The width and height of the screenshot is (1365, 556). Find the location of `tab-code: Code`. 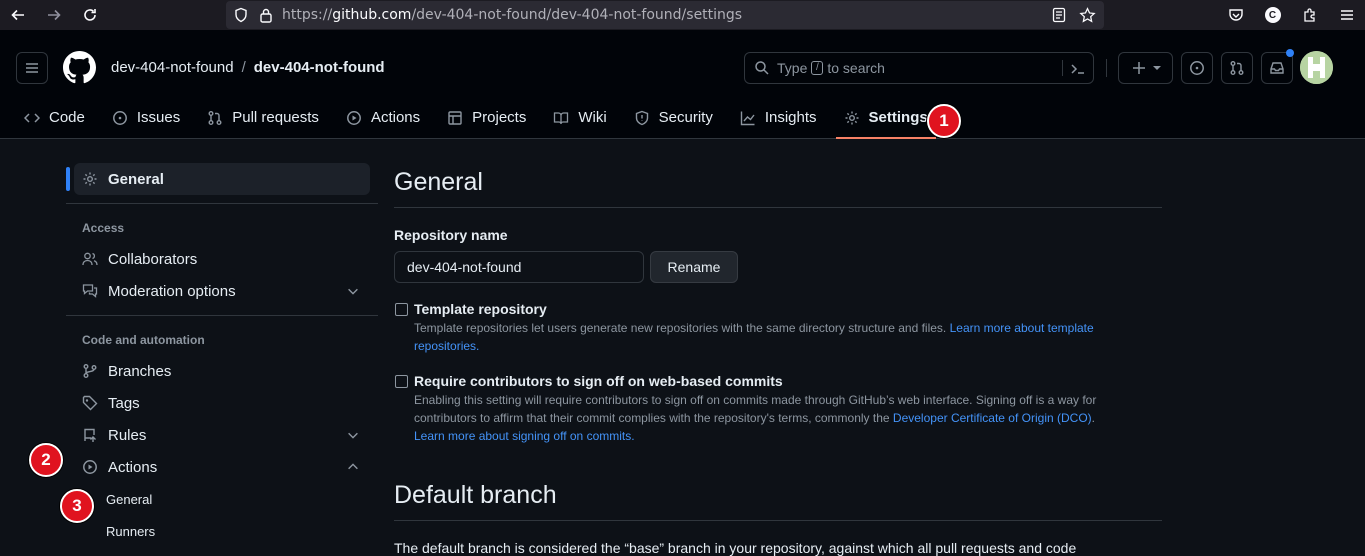

tab-code: Code is located at coordinates (54, 117).